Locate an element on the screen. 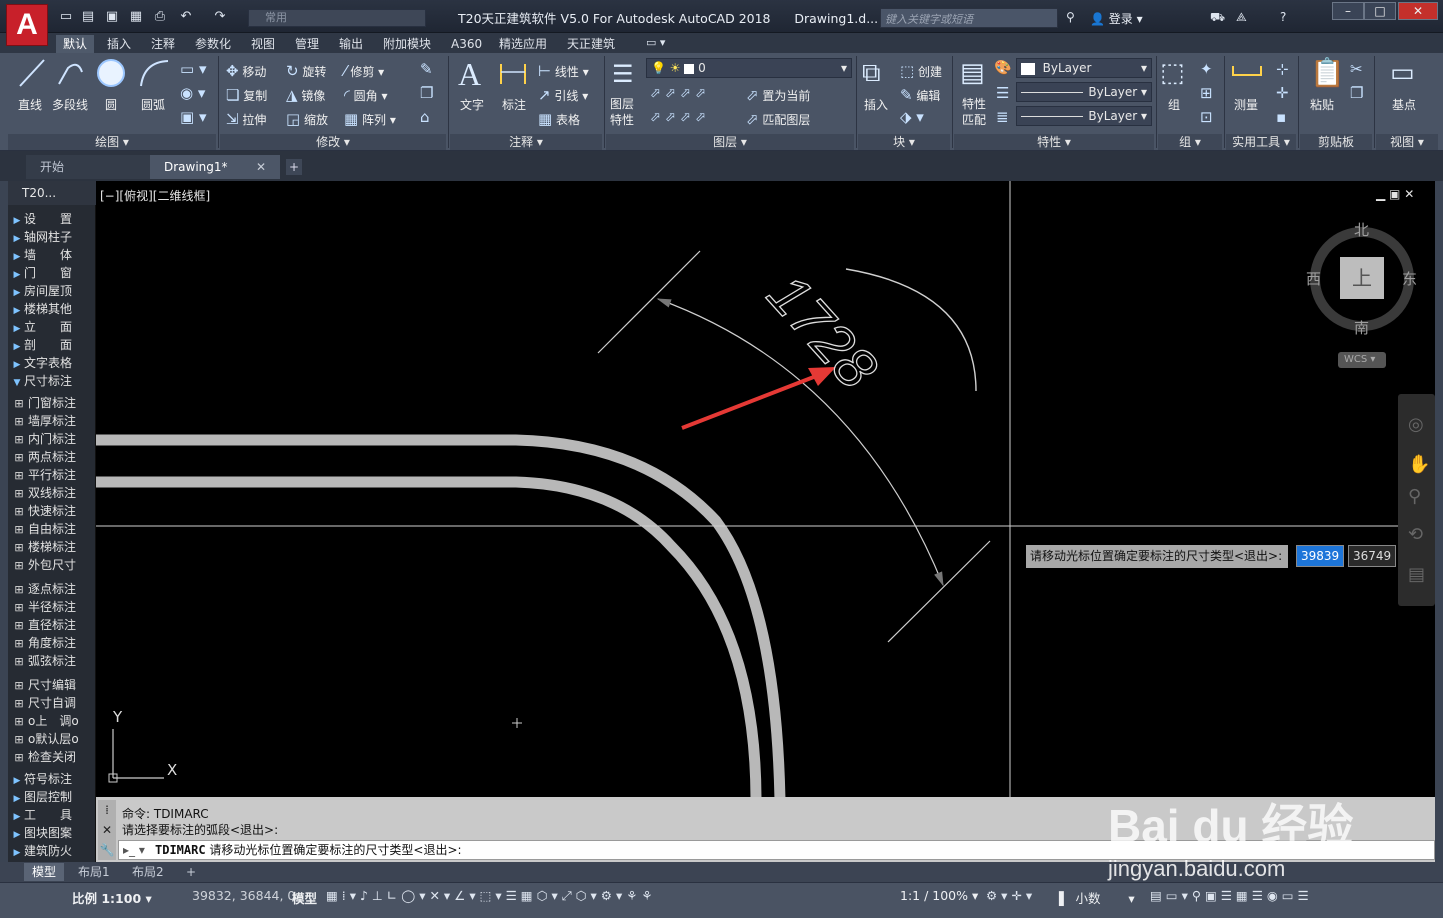  layer-panel-label: 图层 ▾ is located at coordinates (730, 142).